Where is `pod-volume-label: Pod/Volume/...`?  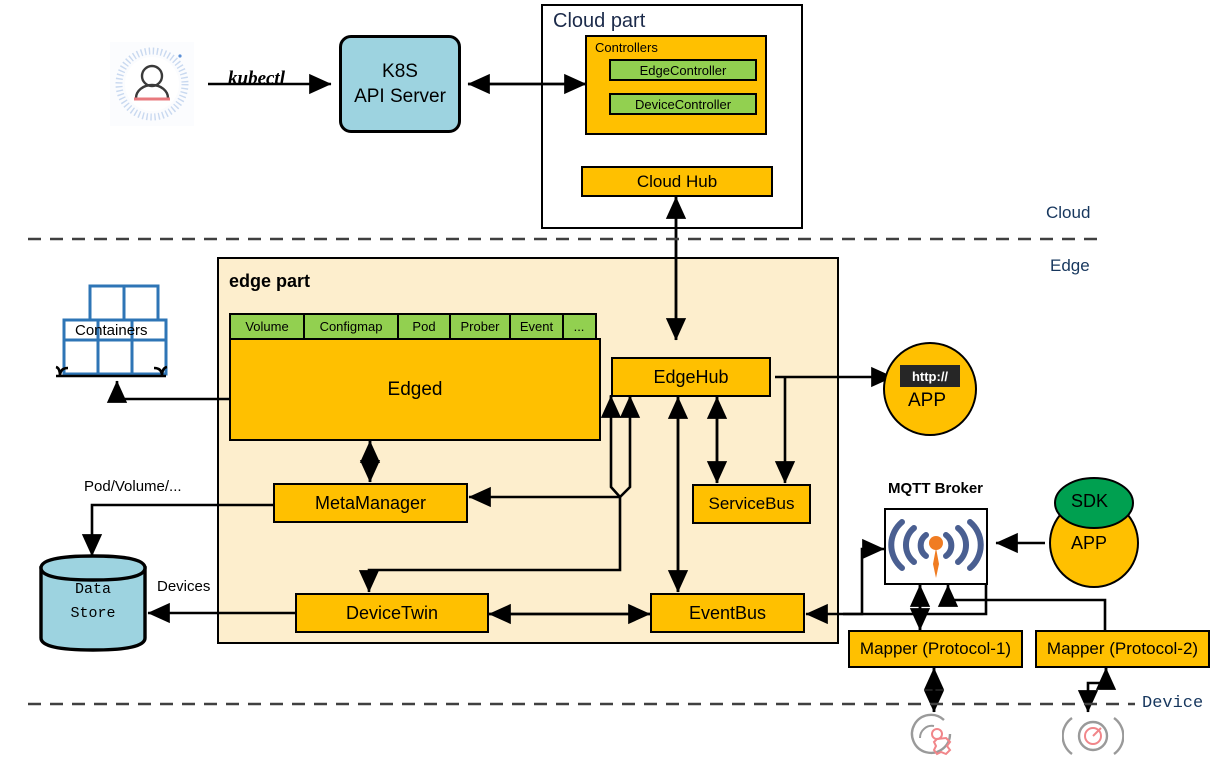
pod-volume-label: Pod/Volume/... is located at coordinates (133, 486).